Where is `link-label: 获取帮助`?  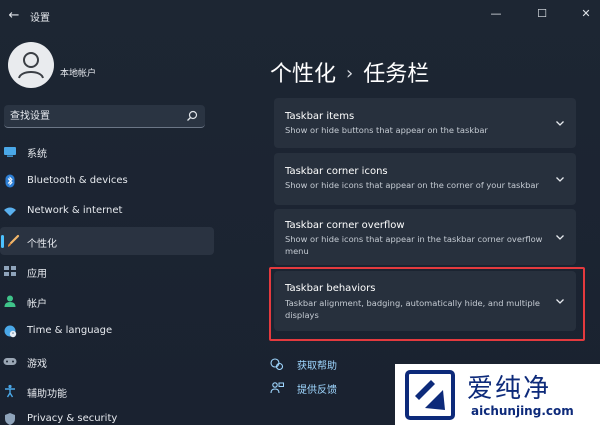 link-label: 获取帮助 is located at coordinates (317, 364).